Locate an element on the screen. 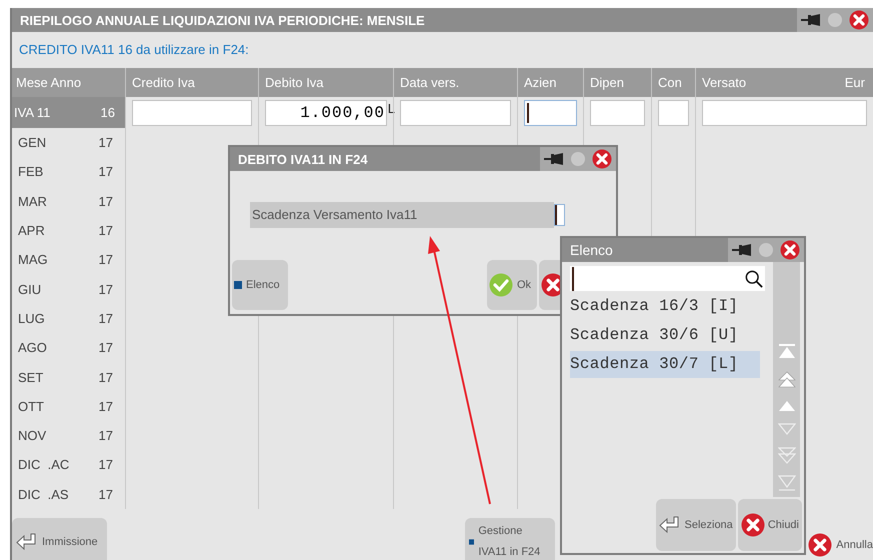  column-header: Mese Anno is located at coordinates (48, 83).